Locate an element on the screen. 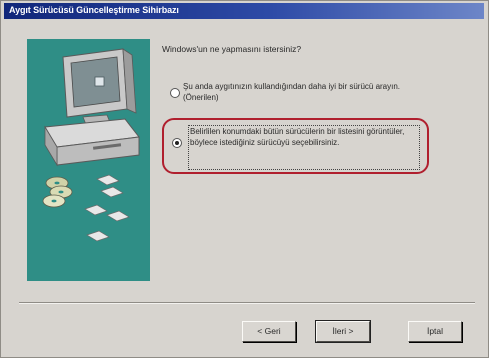 The image size is (489, 358). option-list-radio is located at coordinates (177, 143).